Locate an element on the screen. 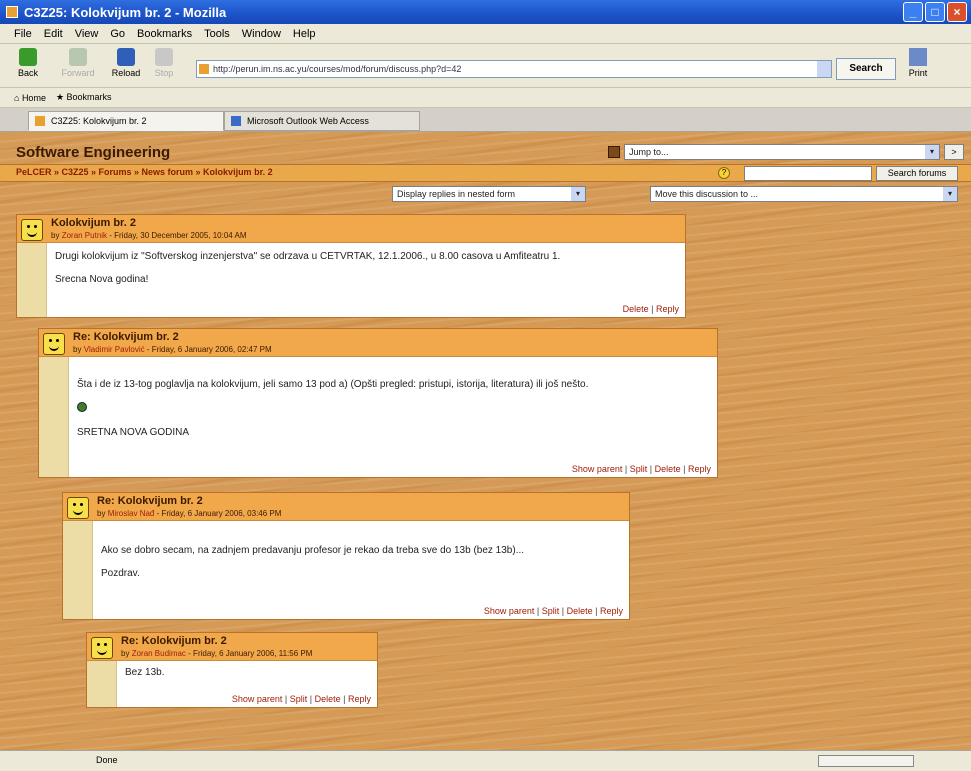 Image resolution: width=971 pixels, height=771 pixels. mozilla-icon is located at coordinates (12, 12).